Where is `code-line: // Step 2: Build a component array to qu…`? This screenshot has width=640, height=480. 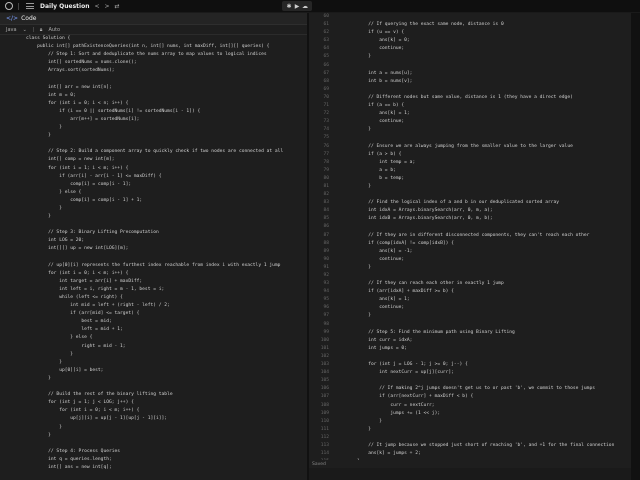
code-line: // Step 2: Build a component array to qu… is located at coordinates (153, 152).